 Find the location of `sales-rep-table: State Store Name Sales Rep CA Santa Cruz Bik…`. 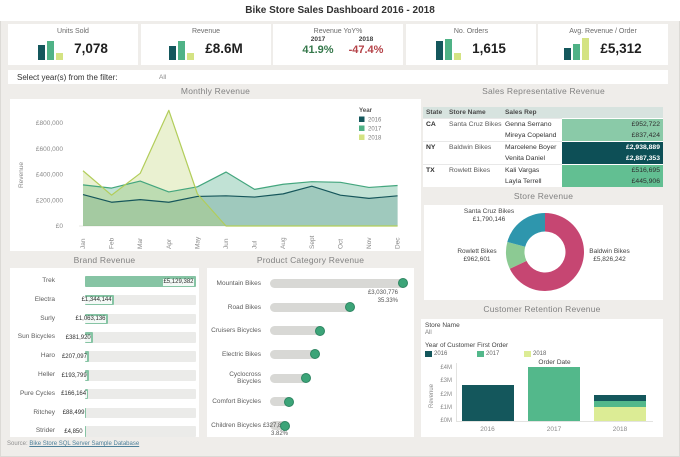

sales-rep-table: State Store Name Sales Rep CA Santa Cruz Bik… is located at coordinates (543, 147).